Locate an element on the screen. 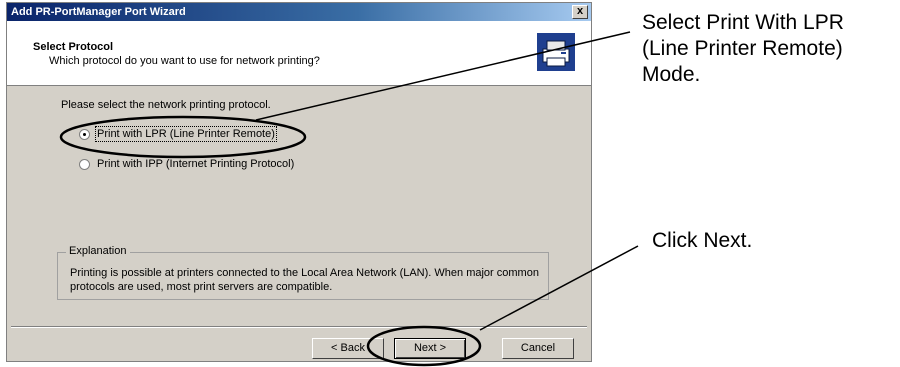  next-button: Next > is located at coordinates (430, 348).